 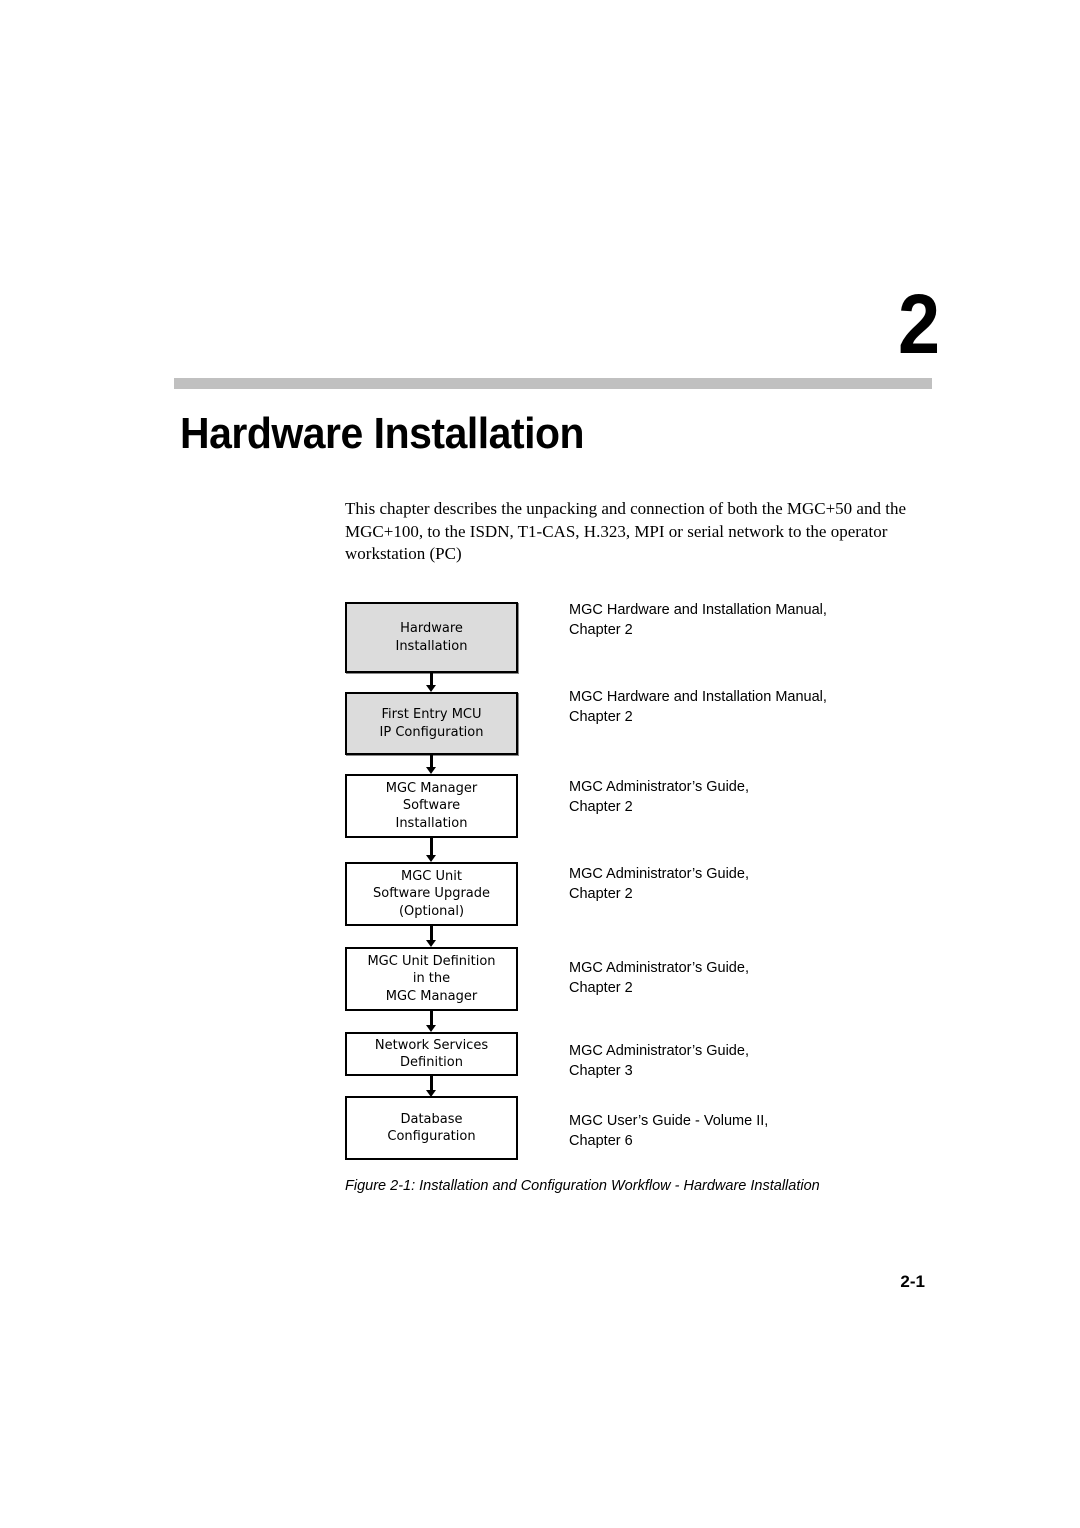 I want to click on workflow-step-network-services: Network Services Definition, so click(x=431, y=1054).